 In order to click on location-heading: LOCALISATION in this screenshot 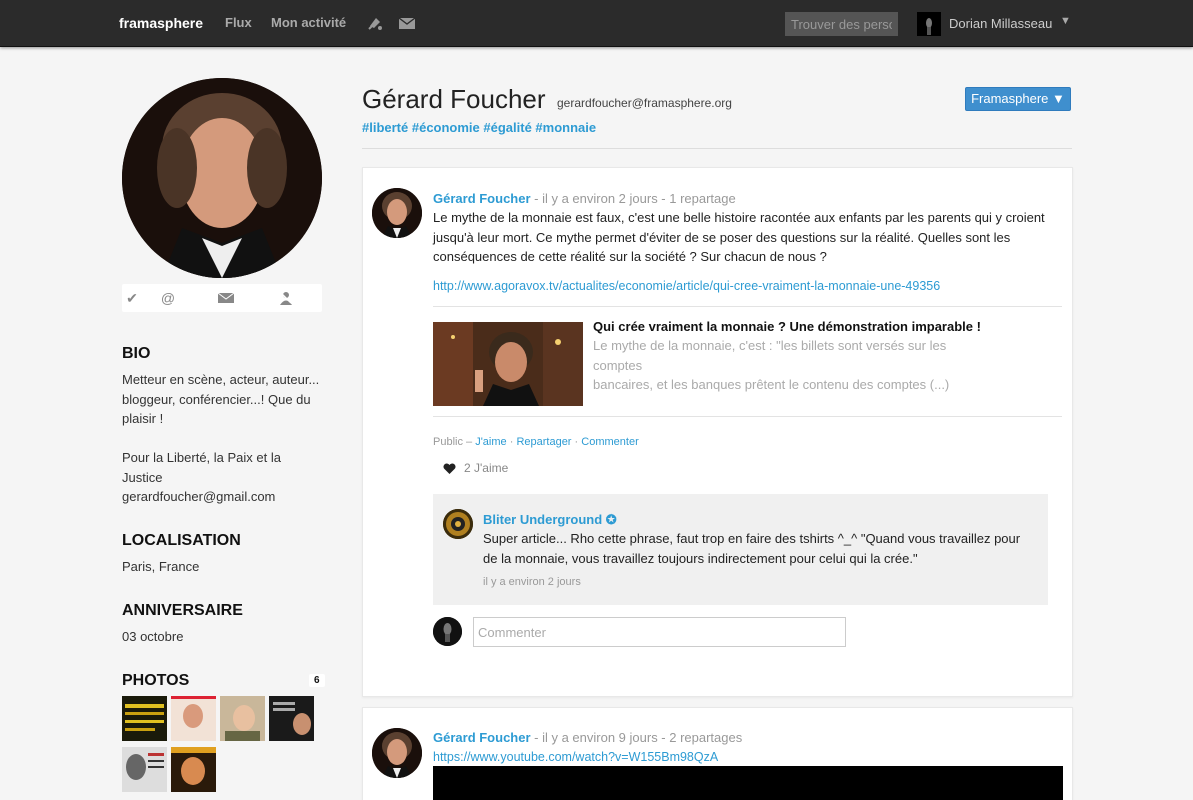, I will do `click(181, 540)`.